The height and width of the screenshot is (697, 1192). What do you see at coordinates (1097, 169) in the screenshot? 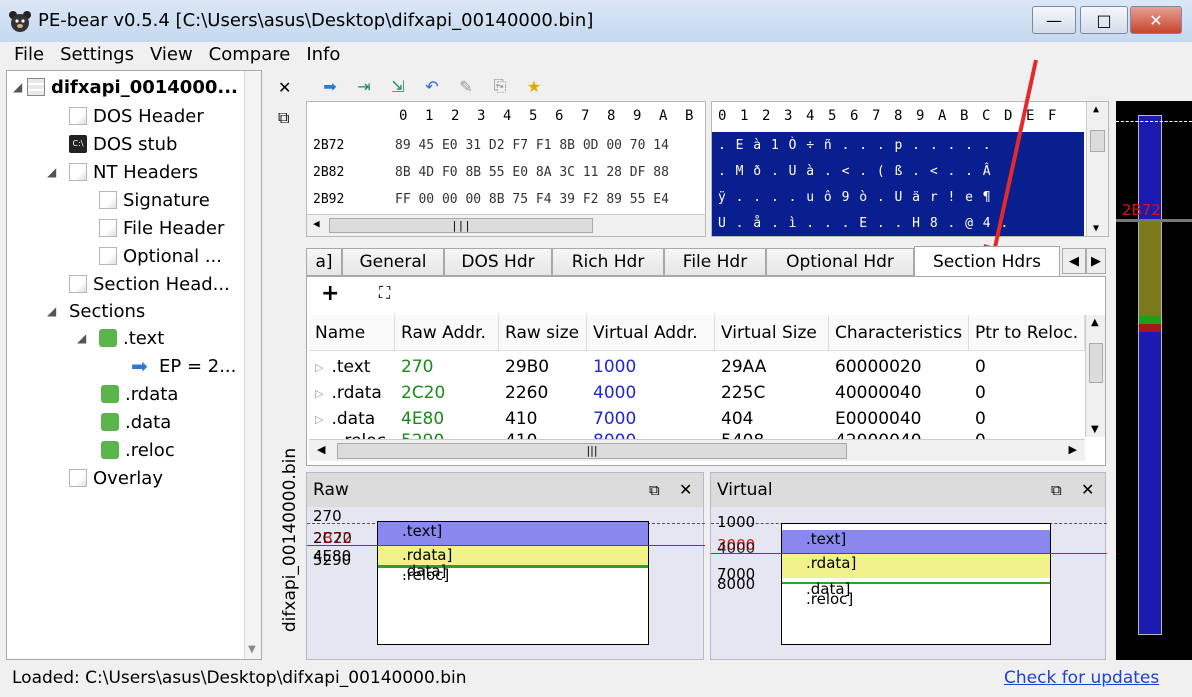
I see `ascii-vertical-scrollbar: ▲ ▼` at bounding box center [1097, 169].